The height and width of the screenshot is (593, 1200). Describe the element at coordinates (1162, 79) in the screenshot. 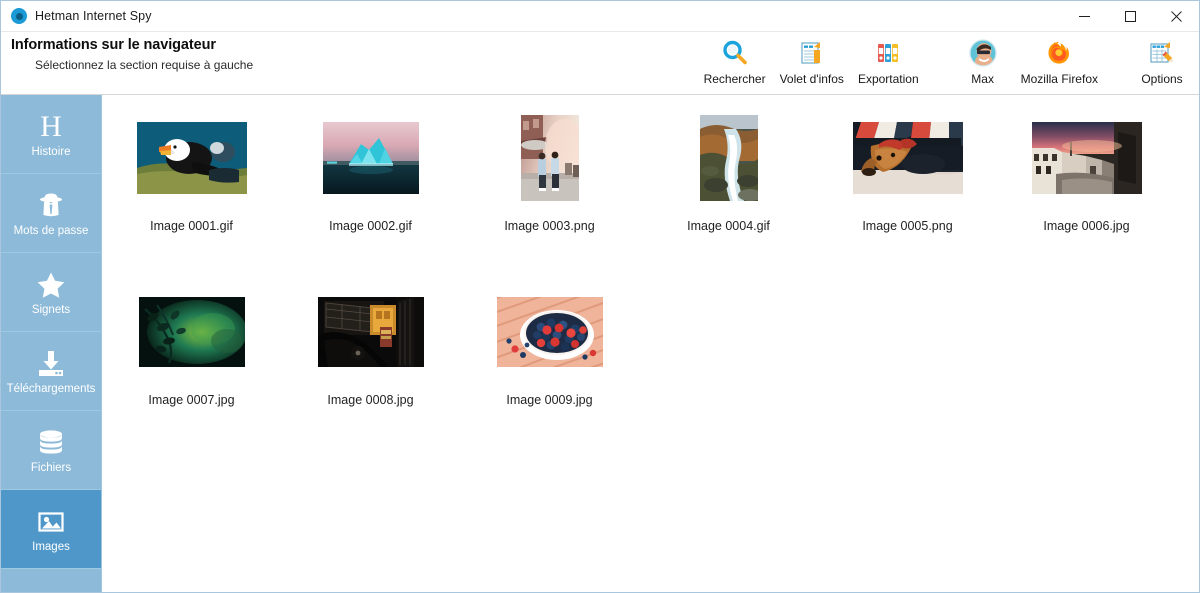

I see `toolbar-label: Options` at that location.